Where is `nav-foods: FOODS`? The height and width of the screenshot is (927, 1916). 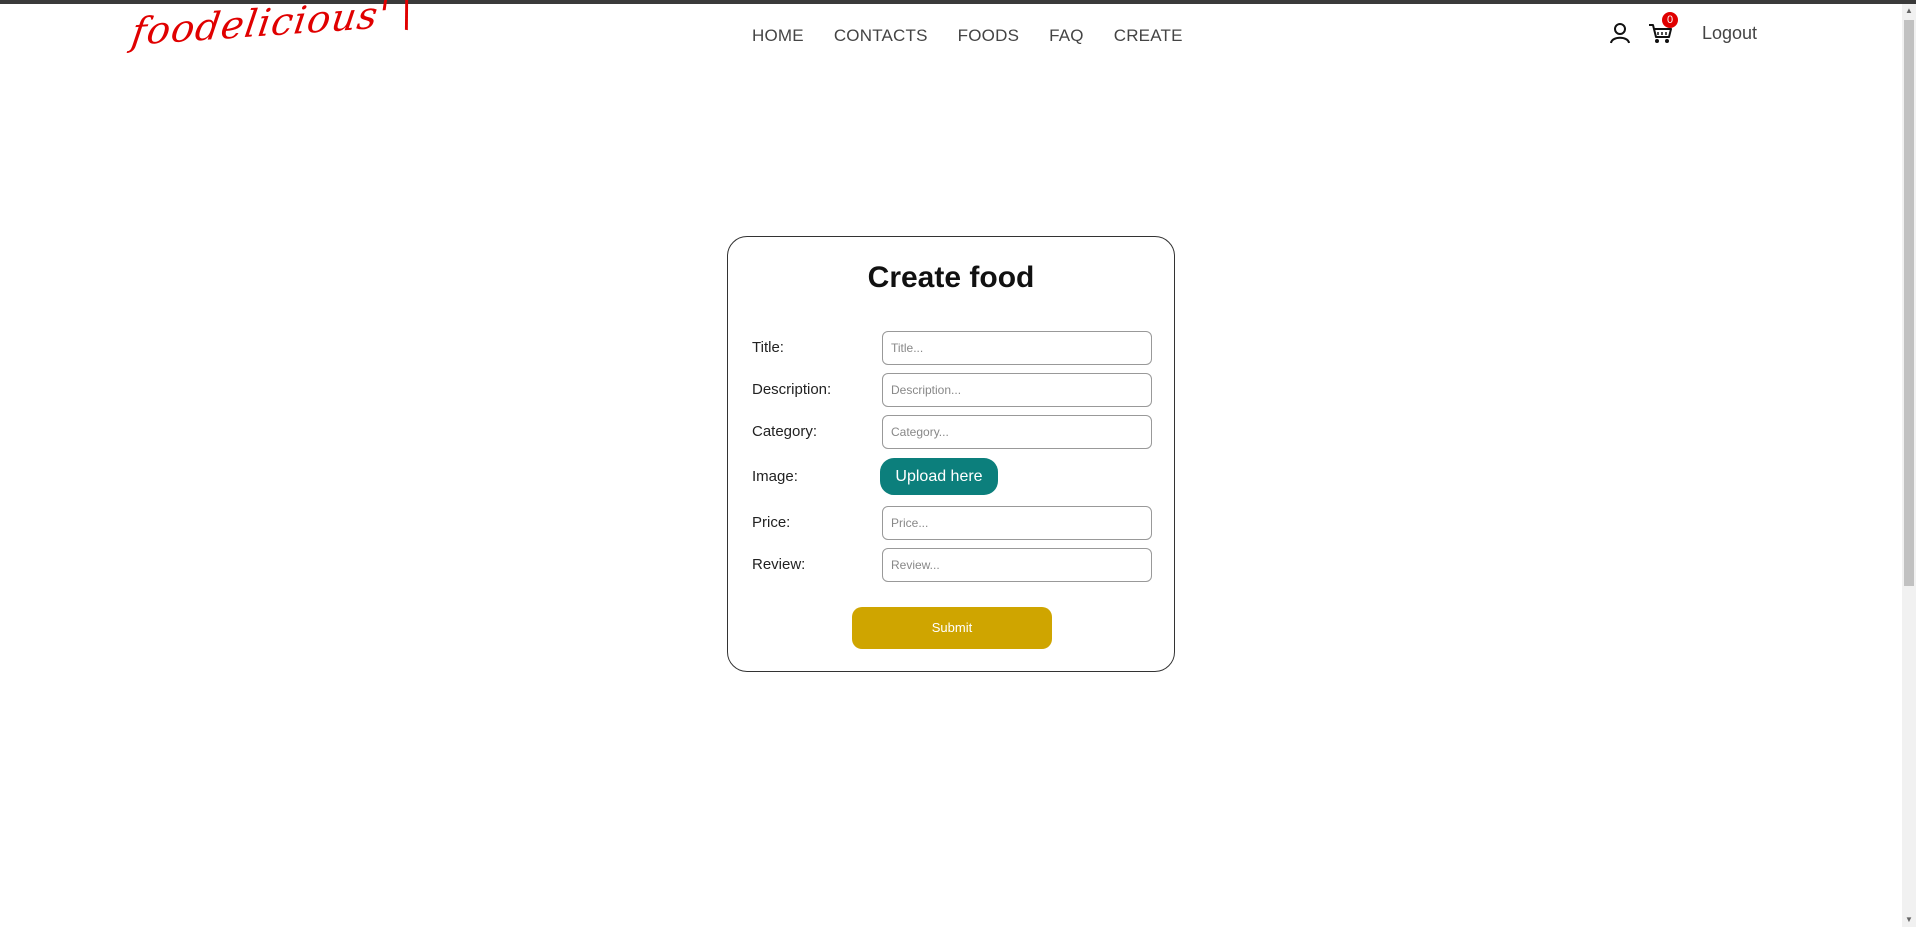
nav-foods: FOODS is located at coordinates (988, 36).